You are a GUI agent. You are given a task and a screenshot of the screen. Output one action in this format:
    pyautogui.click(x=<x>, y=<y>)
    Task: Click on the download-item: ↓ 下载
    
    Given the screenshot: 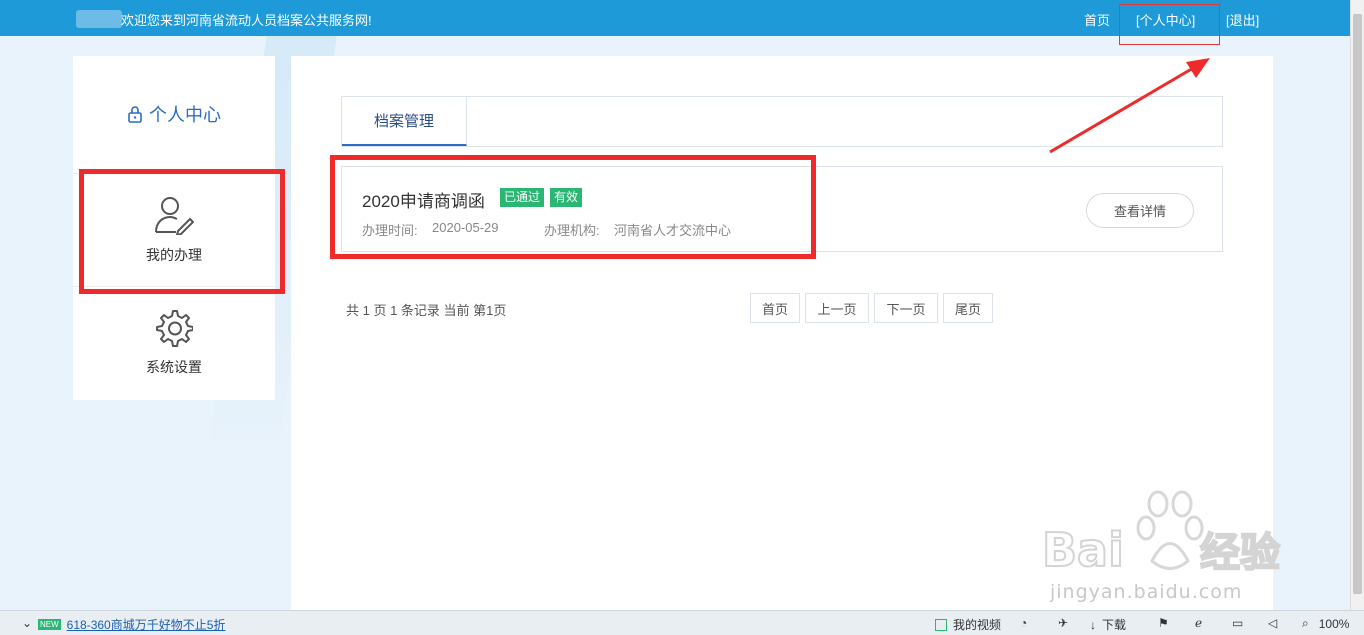 What is the action you would take?
    pyautogui.click(x=1108, y=624)
    